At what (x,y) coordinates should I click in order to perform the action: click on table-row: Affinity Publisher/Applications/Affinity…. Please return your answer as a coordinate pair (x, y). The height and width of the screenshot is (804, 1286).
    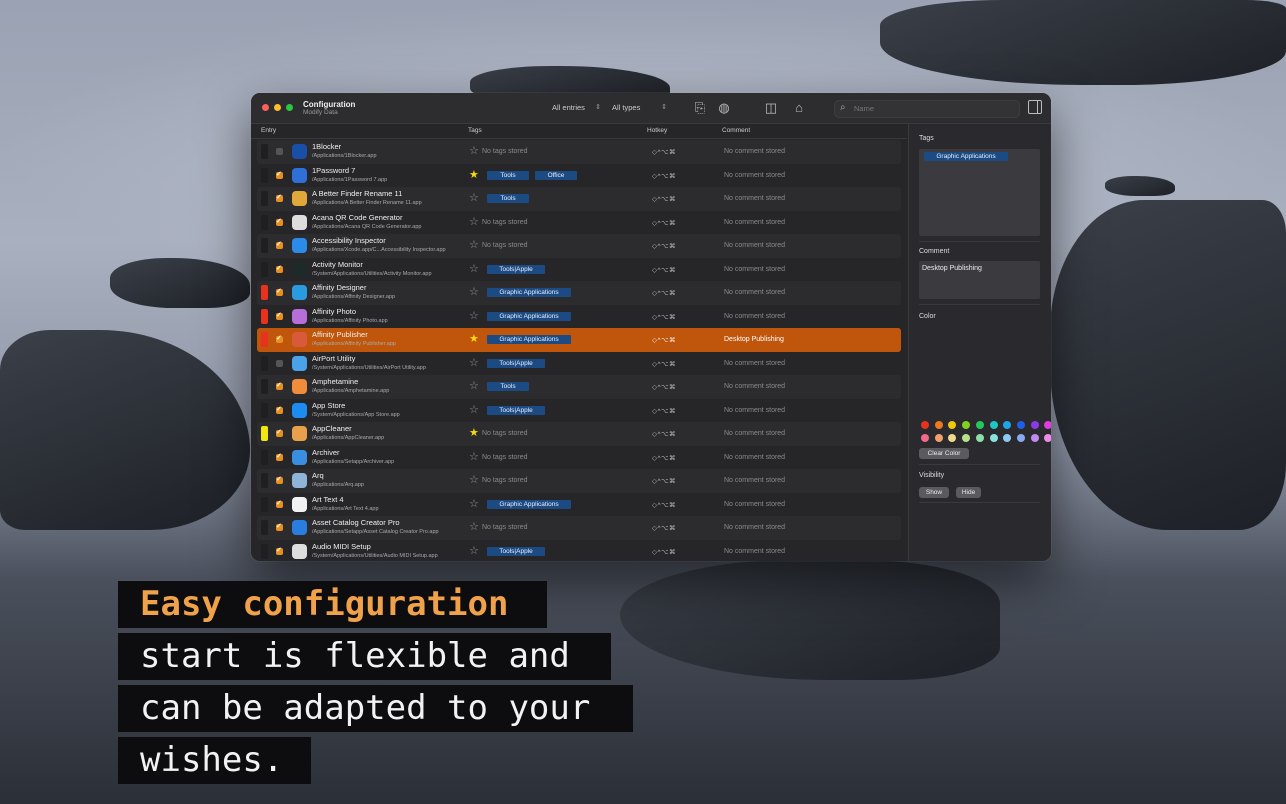
    Looking at the image, I should click on (579, 340).